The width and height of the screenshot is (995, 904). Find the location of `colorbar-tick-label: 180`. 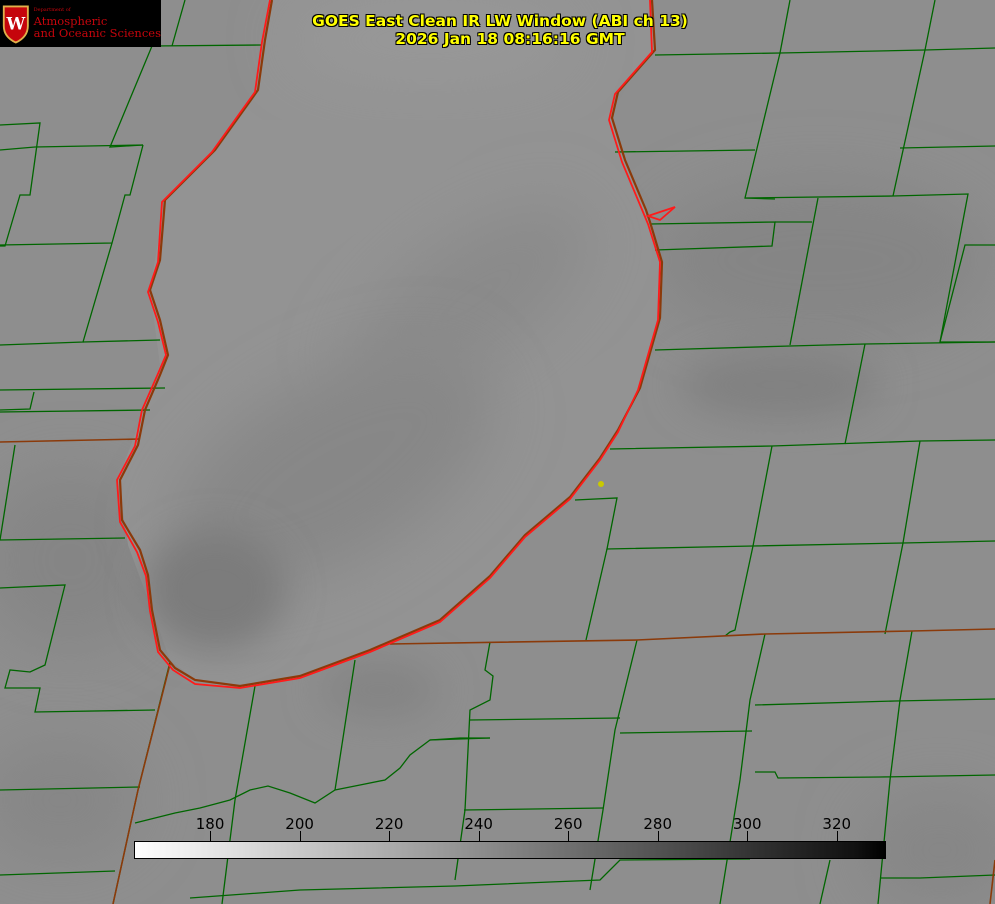

colorbar-tick-label: 180 is located at coordinates (210, 824).